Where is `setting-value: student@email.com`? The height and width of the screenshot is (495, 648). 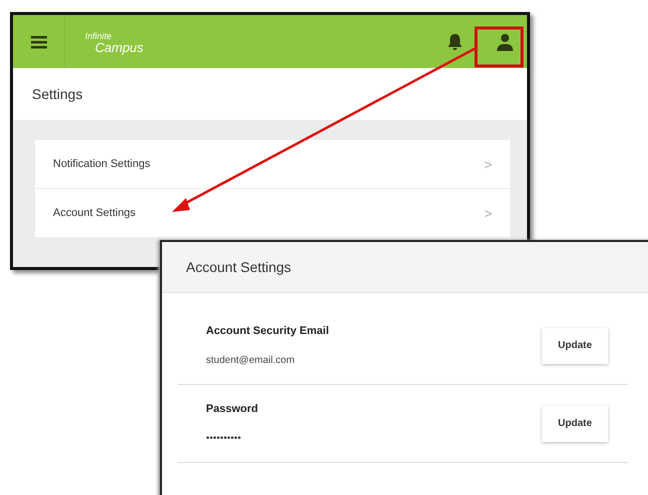
setting-value: student@email.com is located at coordinates (251, 360).